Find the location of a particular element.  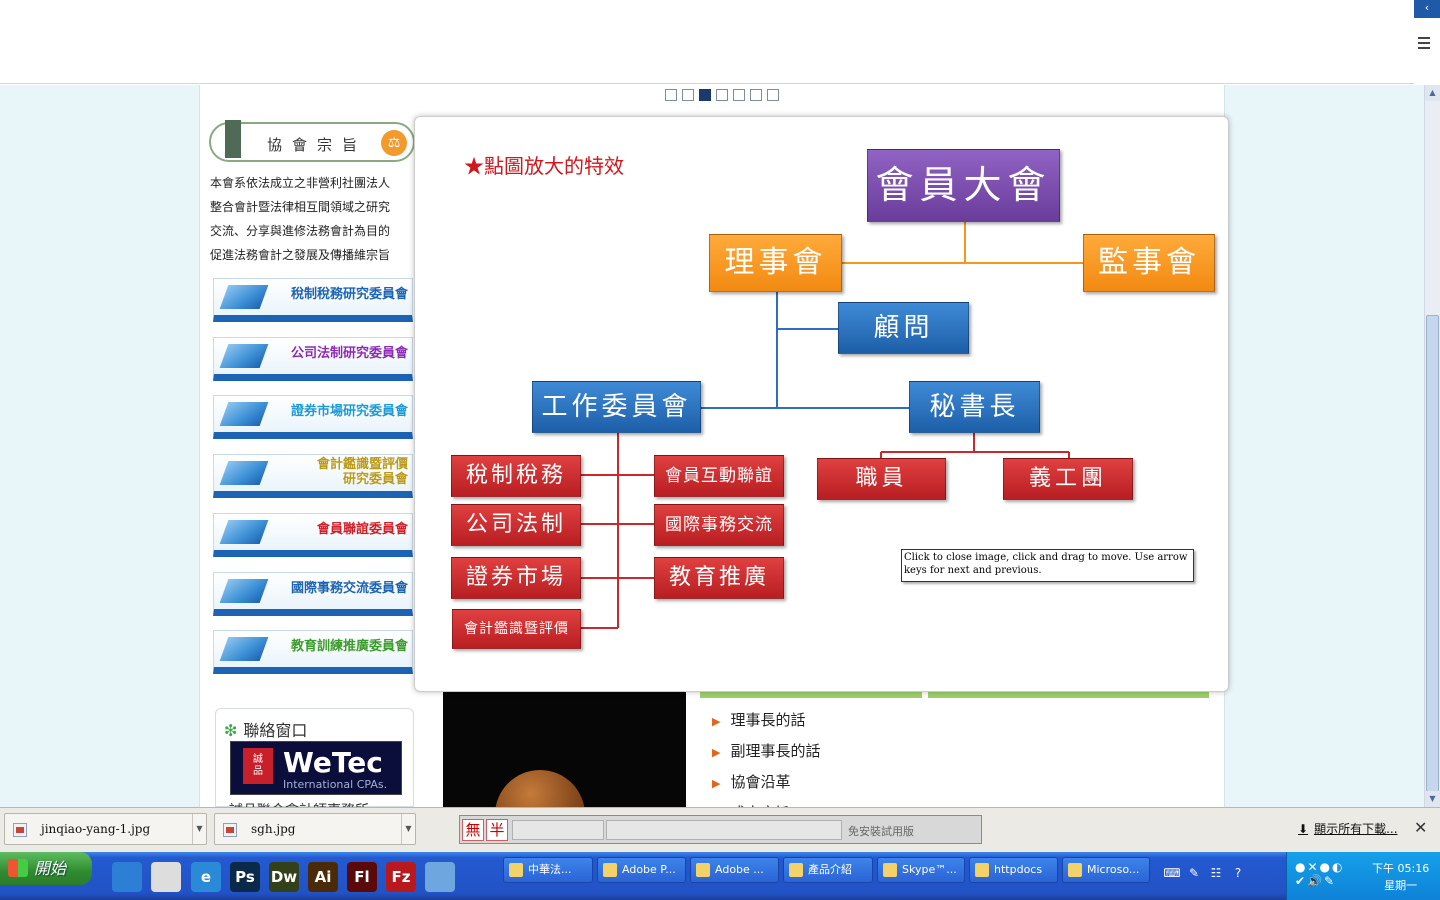

committee-banner: 證券市場研究委員會 is located at coordinates (313, 417).